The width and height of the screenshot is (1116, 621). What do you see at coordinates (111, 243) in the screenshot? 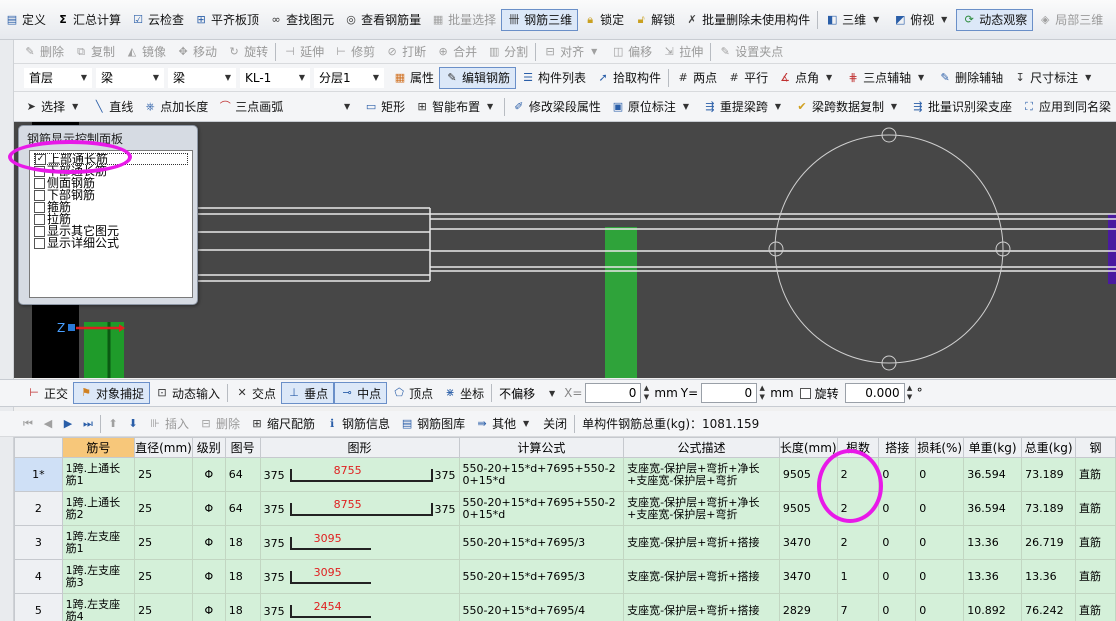
I see `option-show-formula: 显示详细公式` at bounding box center [111, 243].